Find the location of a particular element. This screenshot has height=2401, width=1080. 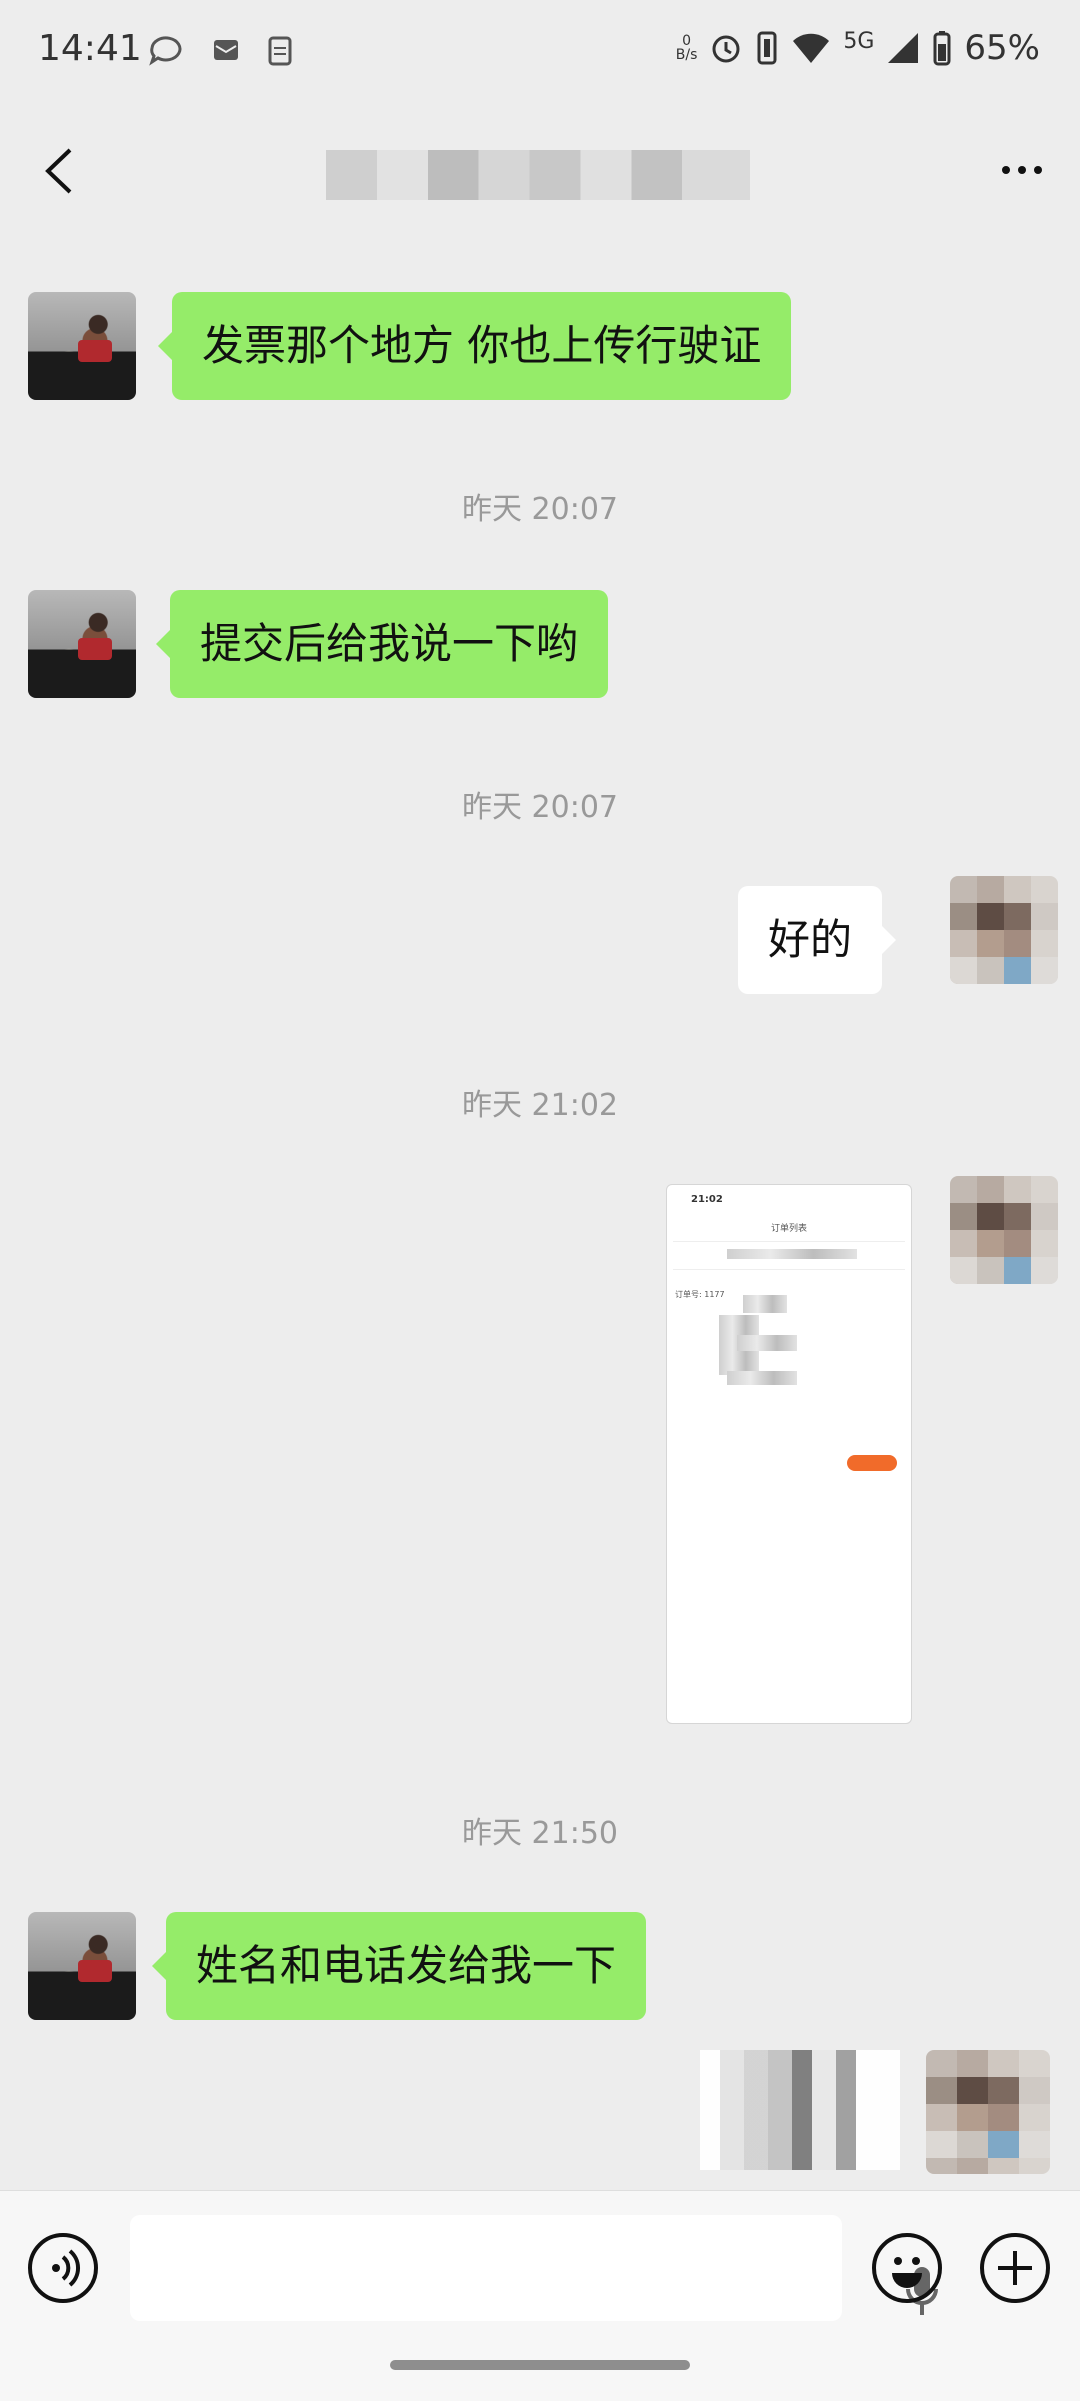

message-bubble: 提交后给我说一下哟 is located at coordinates (382, 644).